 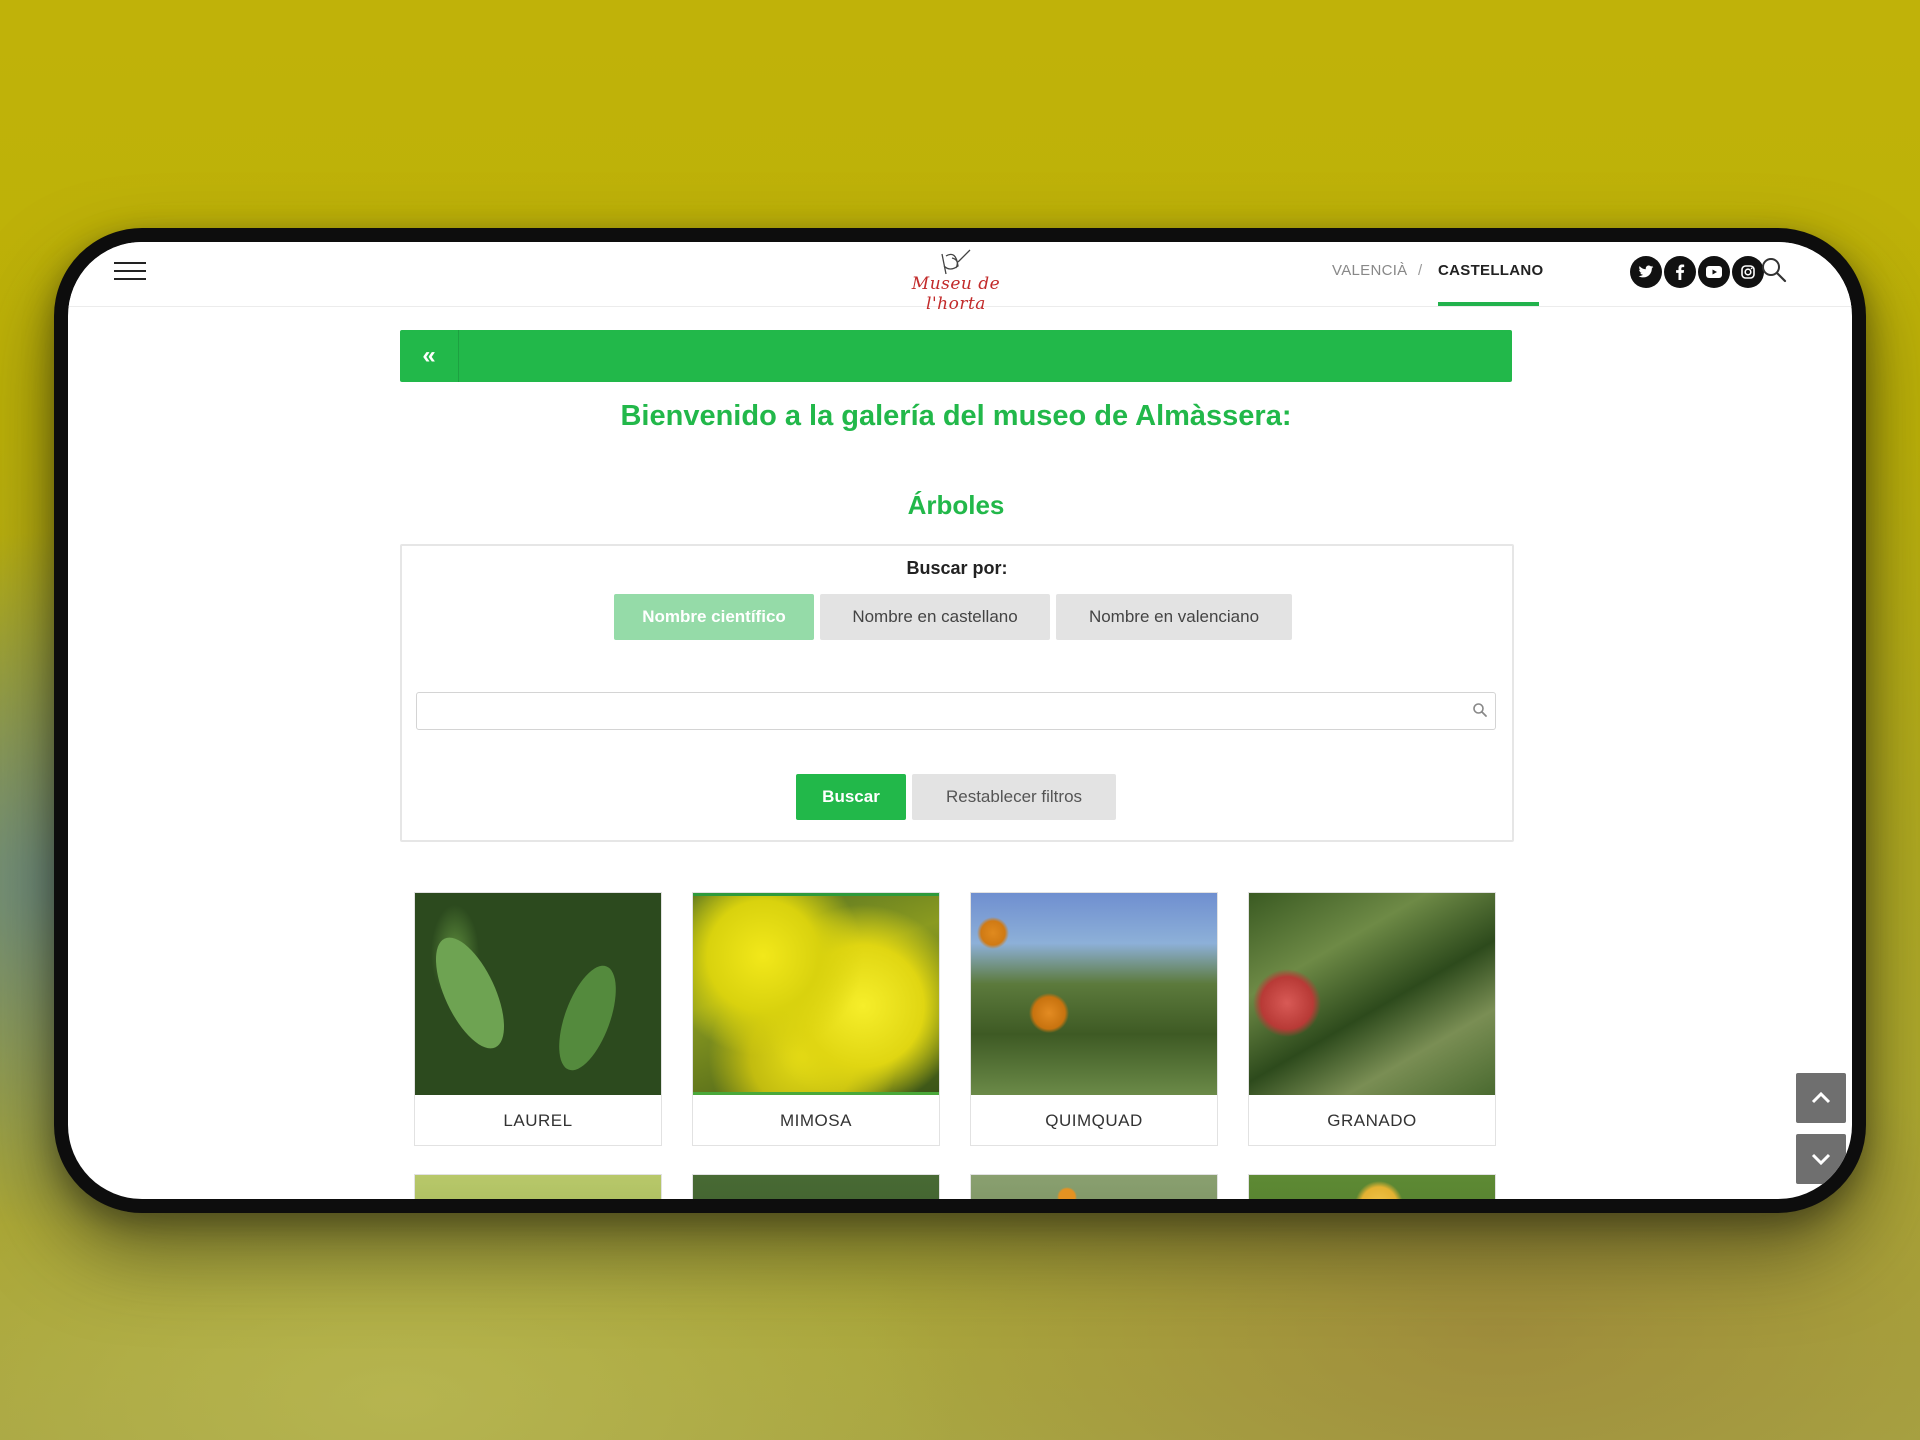 What do you see at coordinates (130, 271) in the screenshot?
I see `menu-icon` at bounding box center [130, 271].